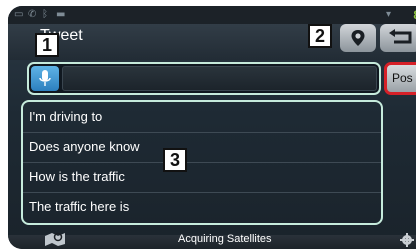 The image size is (416, 249). I want to click on post-button: Pos, so click(400, 78).